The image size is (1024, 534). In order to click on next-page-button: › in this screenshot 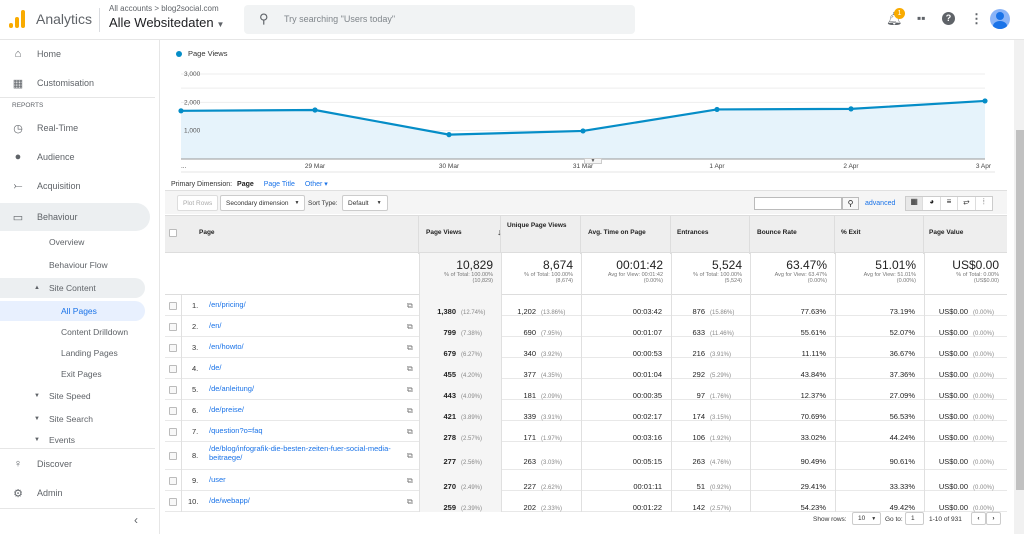, I will do `click(993, 518)`.